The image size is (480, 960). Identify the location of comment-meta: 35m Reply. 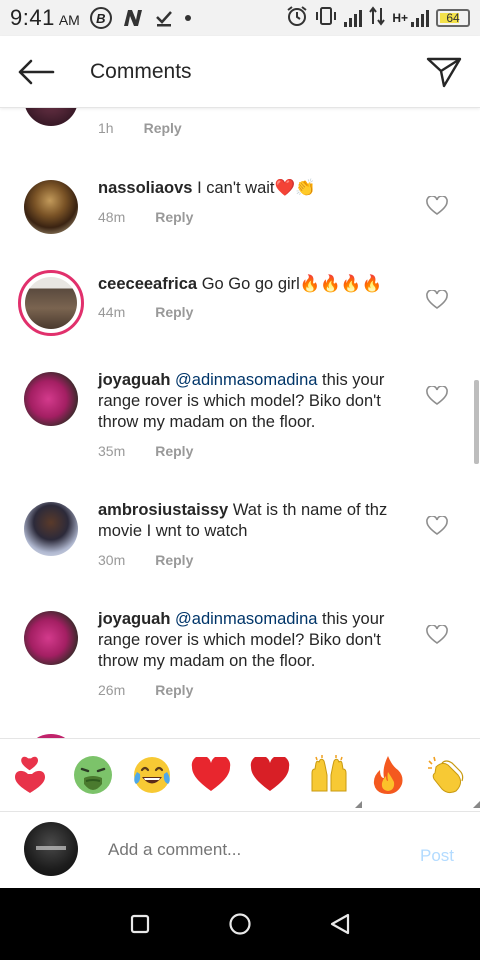
(145, 451).